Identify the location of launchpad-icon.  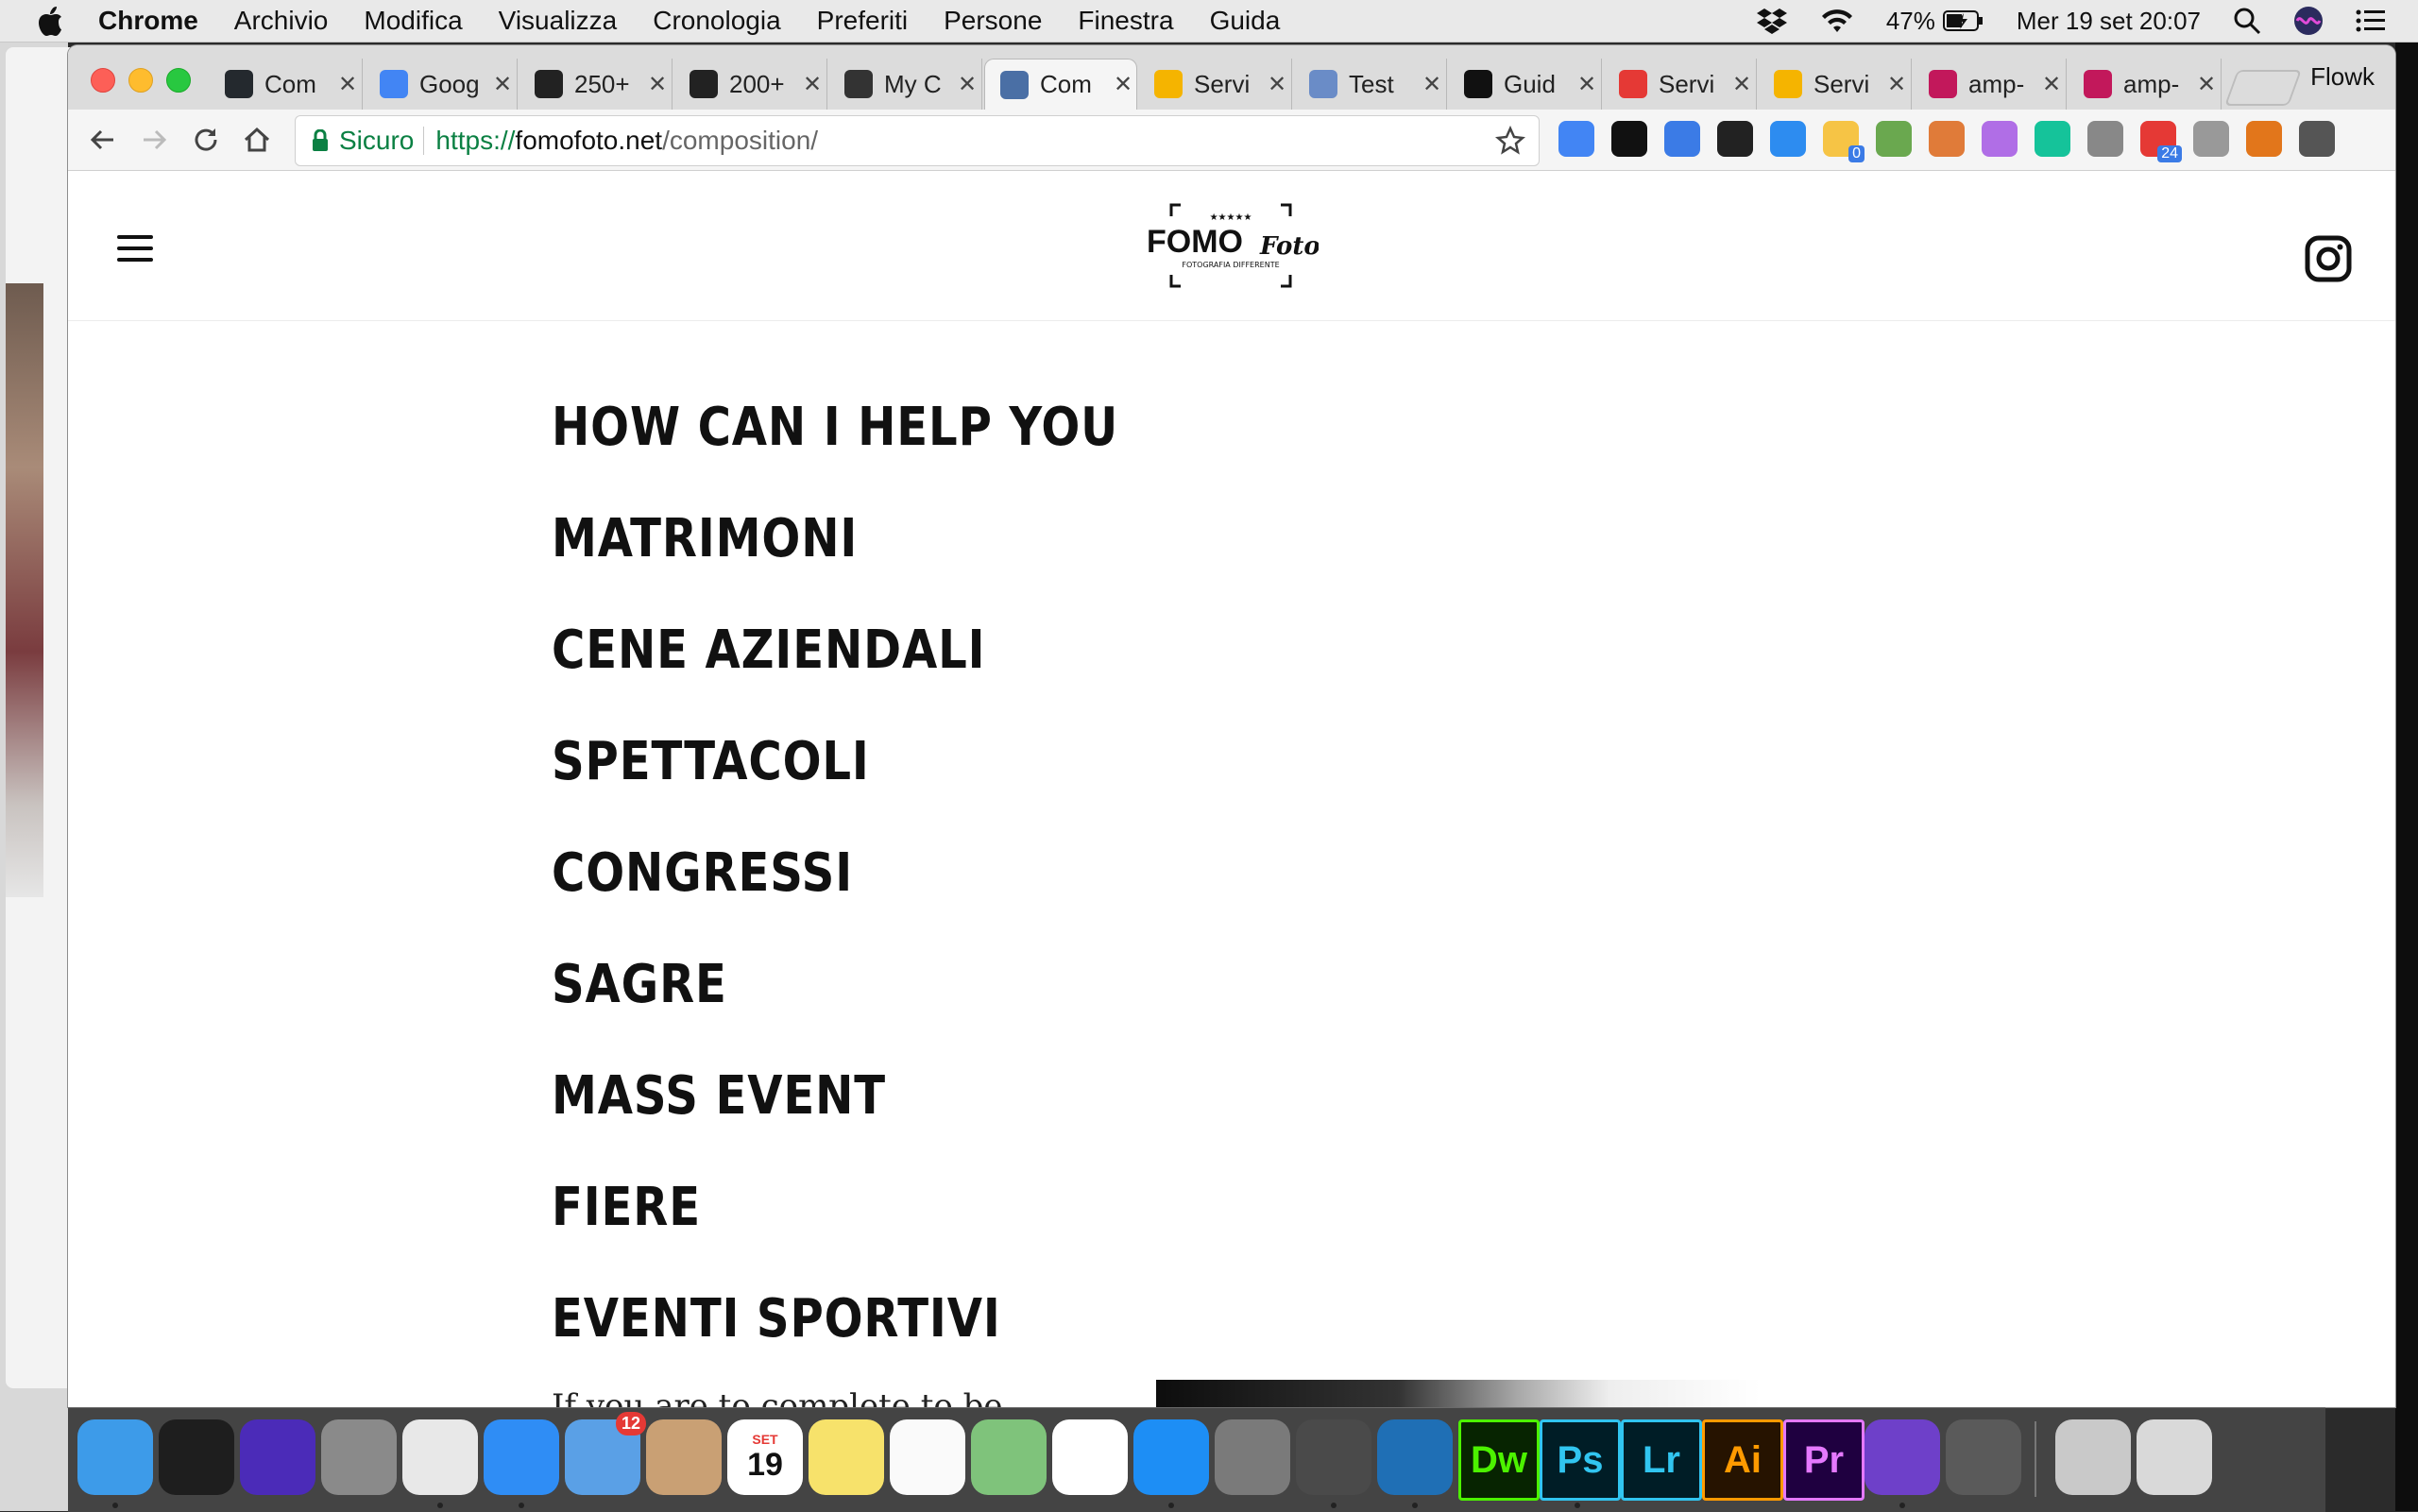
(359, 1457).